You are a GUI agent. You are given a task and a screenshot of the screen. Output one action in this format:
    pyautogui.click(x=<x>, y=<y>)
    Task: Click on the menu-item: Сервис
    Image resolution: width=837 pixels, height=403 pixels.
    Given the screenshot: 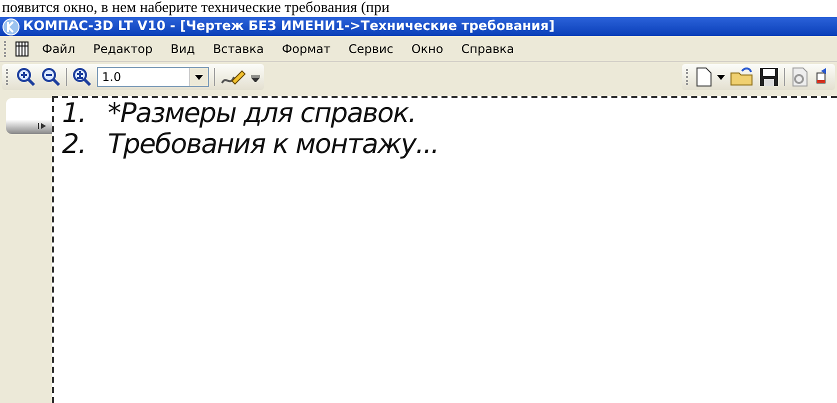 What is the action you would take?
    pyautogui.click(x=371, y=49)
    